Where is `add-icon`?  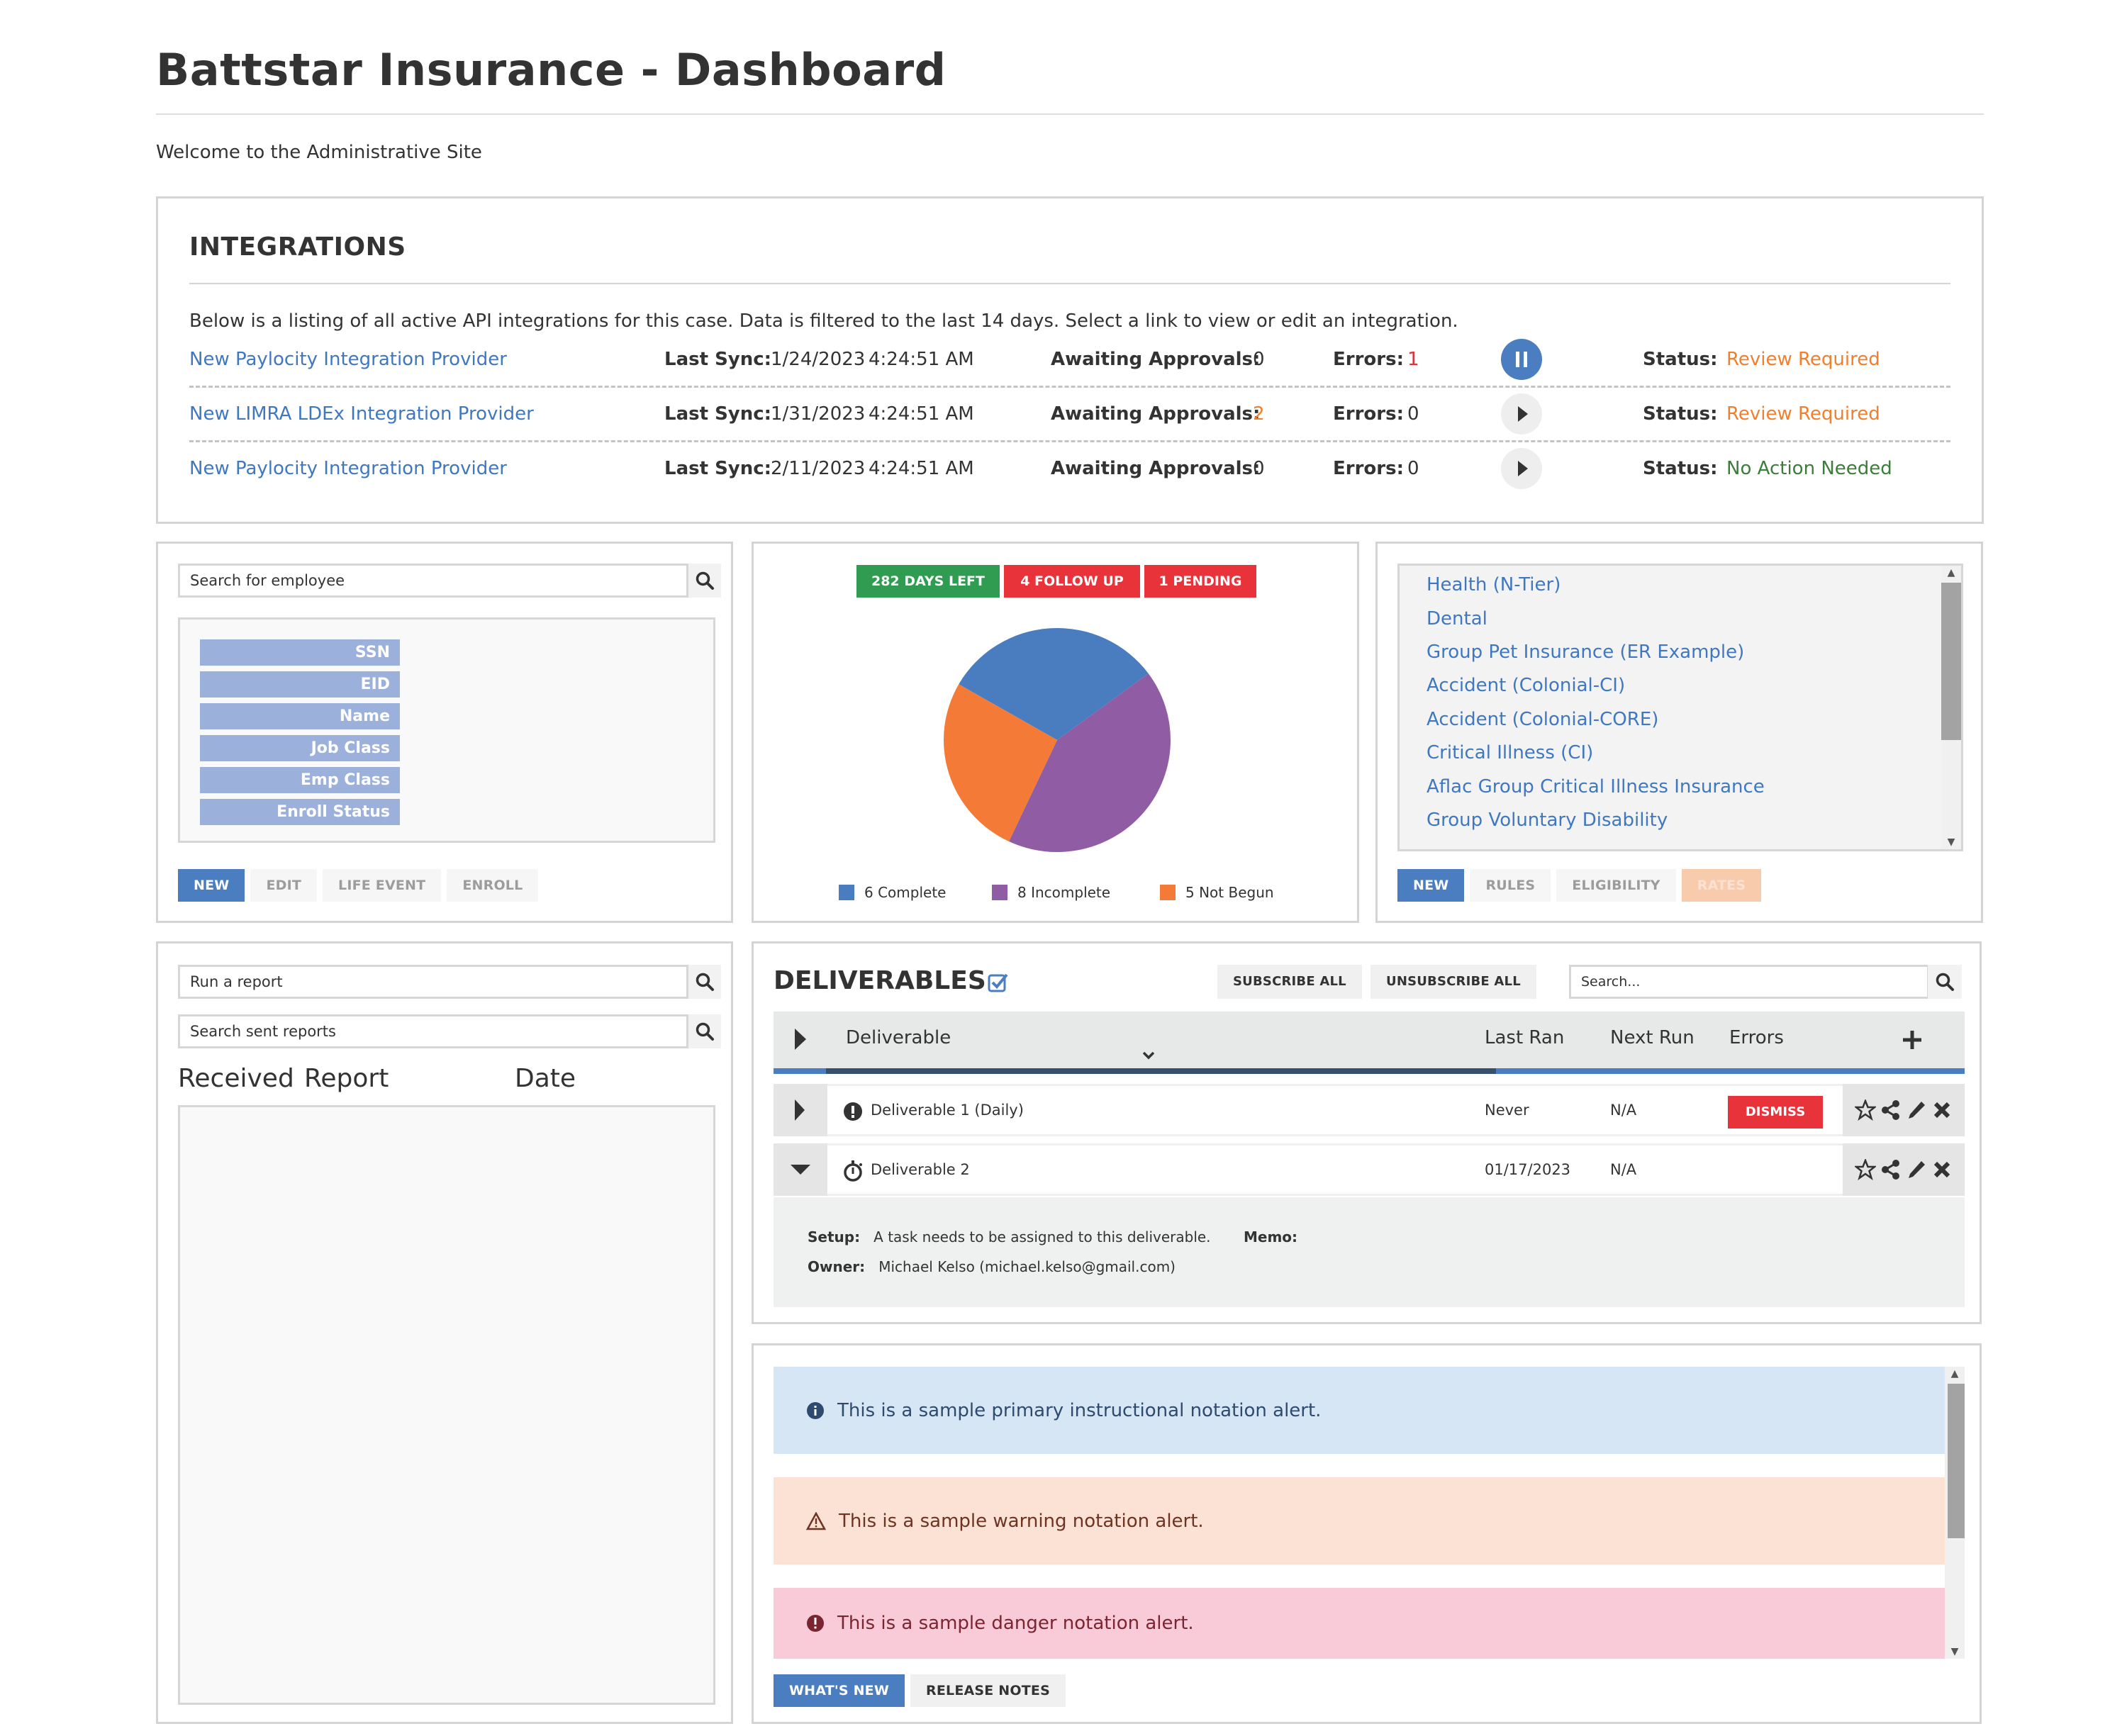 add-icon is located at coordinates (1912, 1040).